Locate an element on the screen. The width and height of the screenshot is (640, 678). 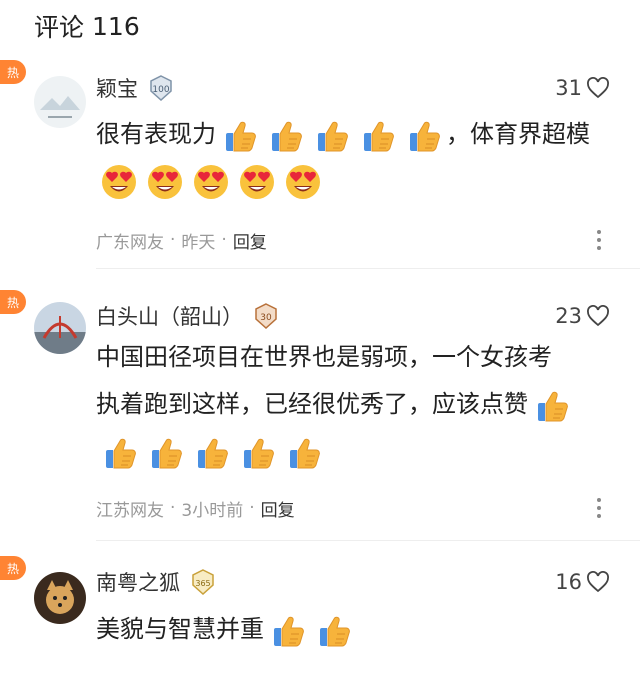
username: 白头山（韶山） is located at coordinates (169, 316).